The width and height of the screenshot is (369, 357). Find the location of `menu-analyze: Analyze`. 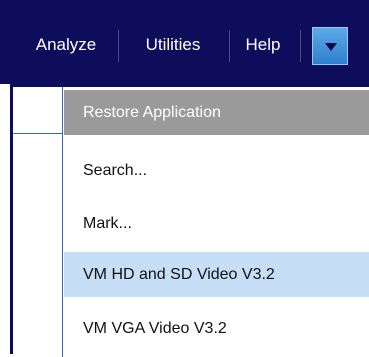

menu-analyze: Analyze is located at coordinates (66, 45).